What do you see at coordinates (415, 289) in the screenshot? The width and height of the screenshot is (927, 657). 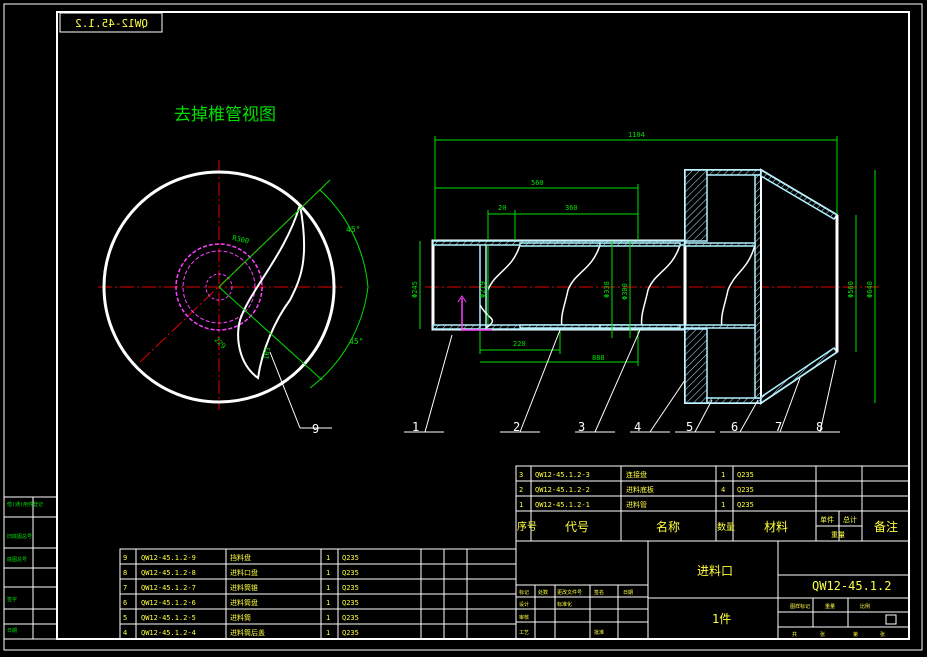 I see `dim-phi245: Φ245` at bounding box center [415, 289].